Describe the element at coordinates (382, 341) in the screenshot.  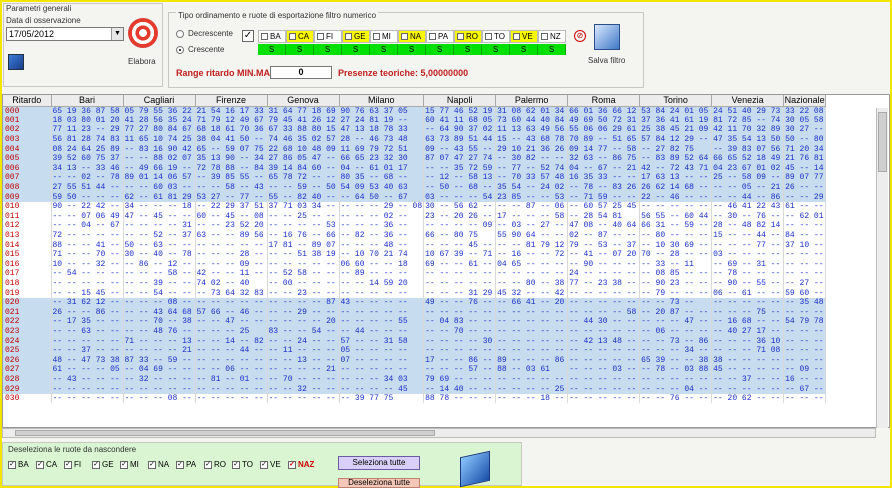
I see `wheel-cell: 57 -- -- 31 58` at that location.